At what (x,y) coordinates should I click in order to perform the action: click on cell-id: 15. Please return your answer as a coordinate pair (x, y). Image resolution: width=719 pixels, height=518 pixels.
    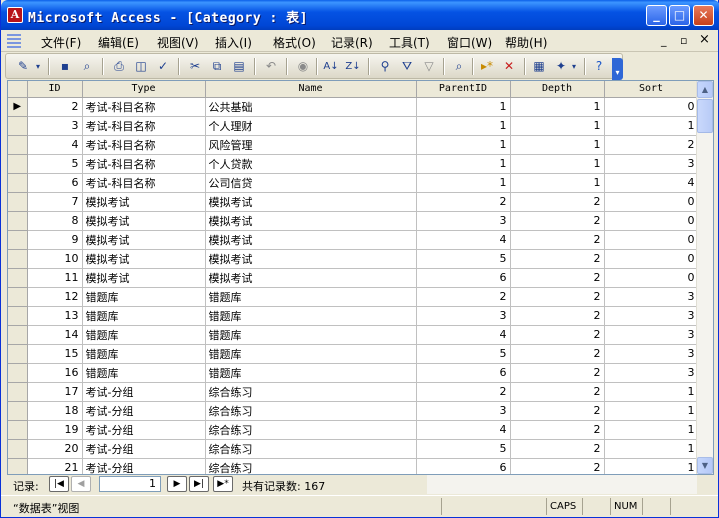
    Looking at the image, I should click on (55, 354).